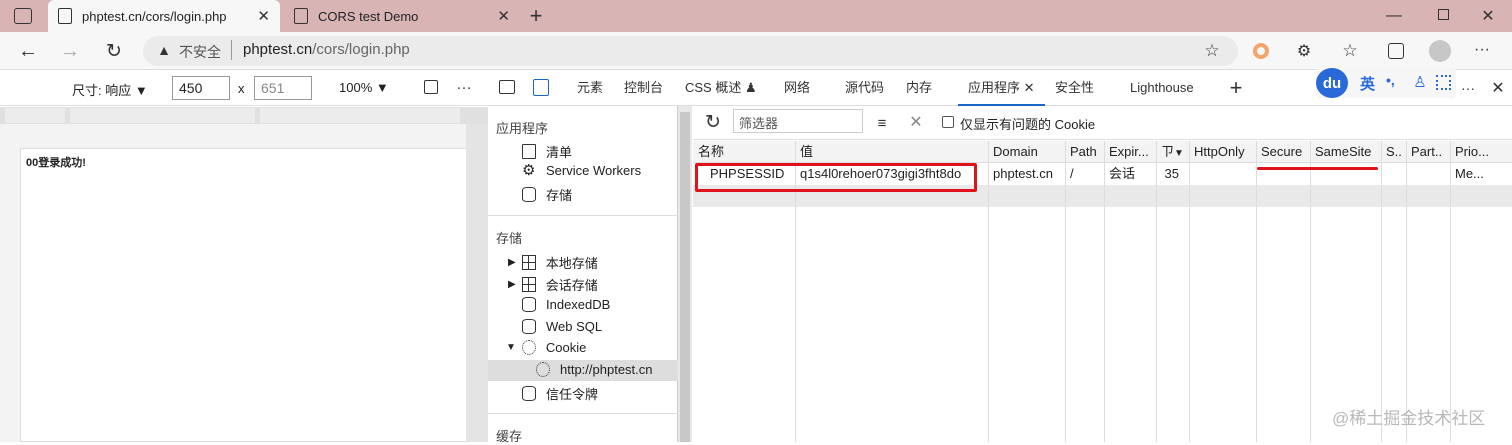  I want to click on tab-elements: 元素, so click(590, 88).